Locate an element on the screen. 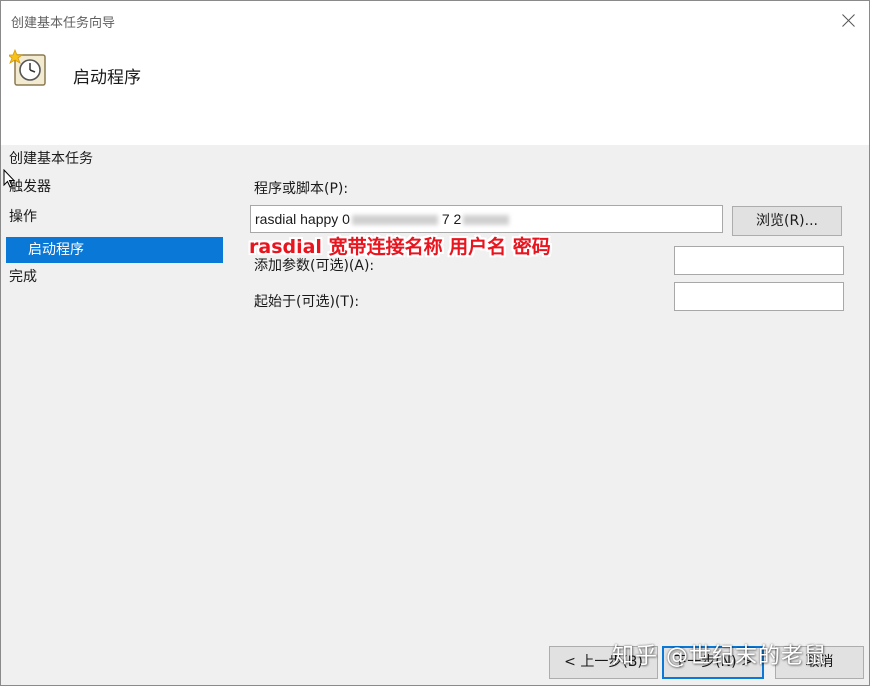  start-in-label: 起始于(可选)(T): is located at coordinates (307, 302).